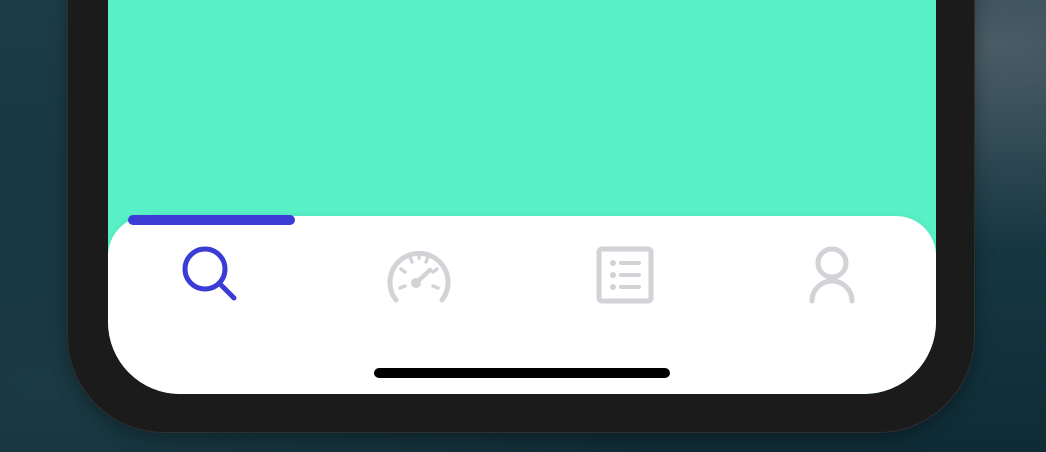 The width and height of the screenshot is (1046, 452). I want to click on search-icon, so click(209, 273).